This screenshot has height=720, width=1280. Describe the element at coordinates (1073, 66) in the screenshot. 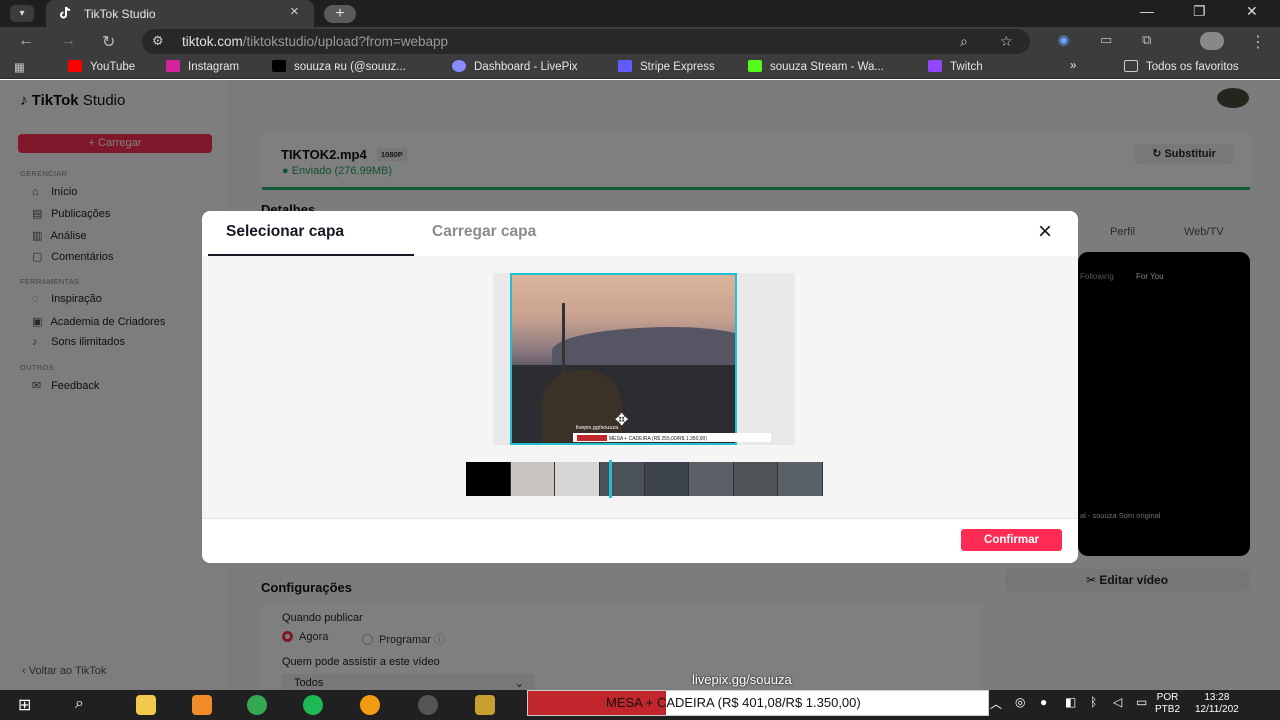

I see `bookmarks-overflow-button: »` at that location.